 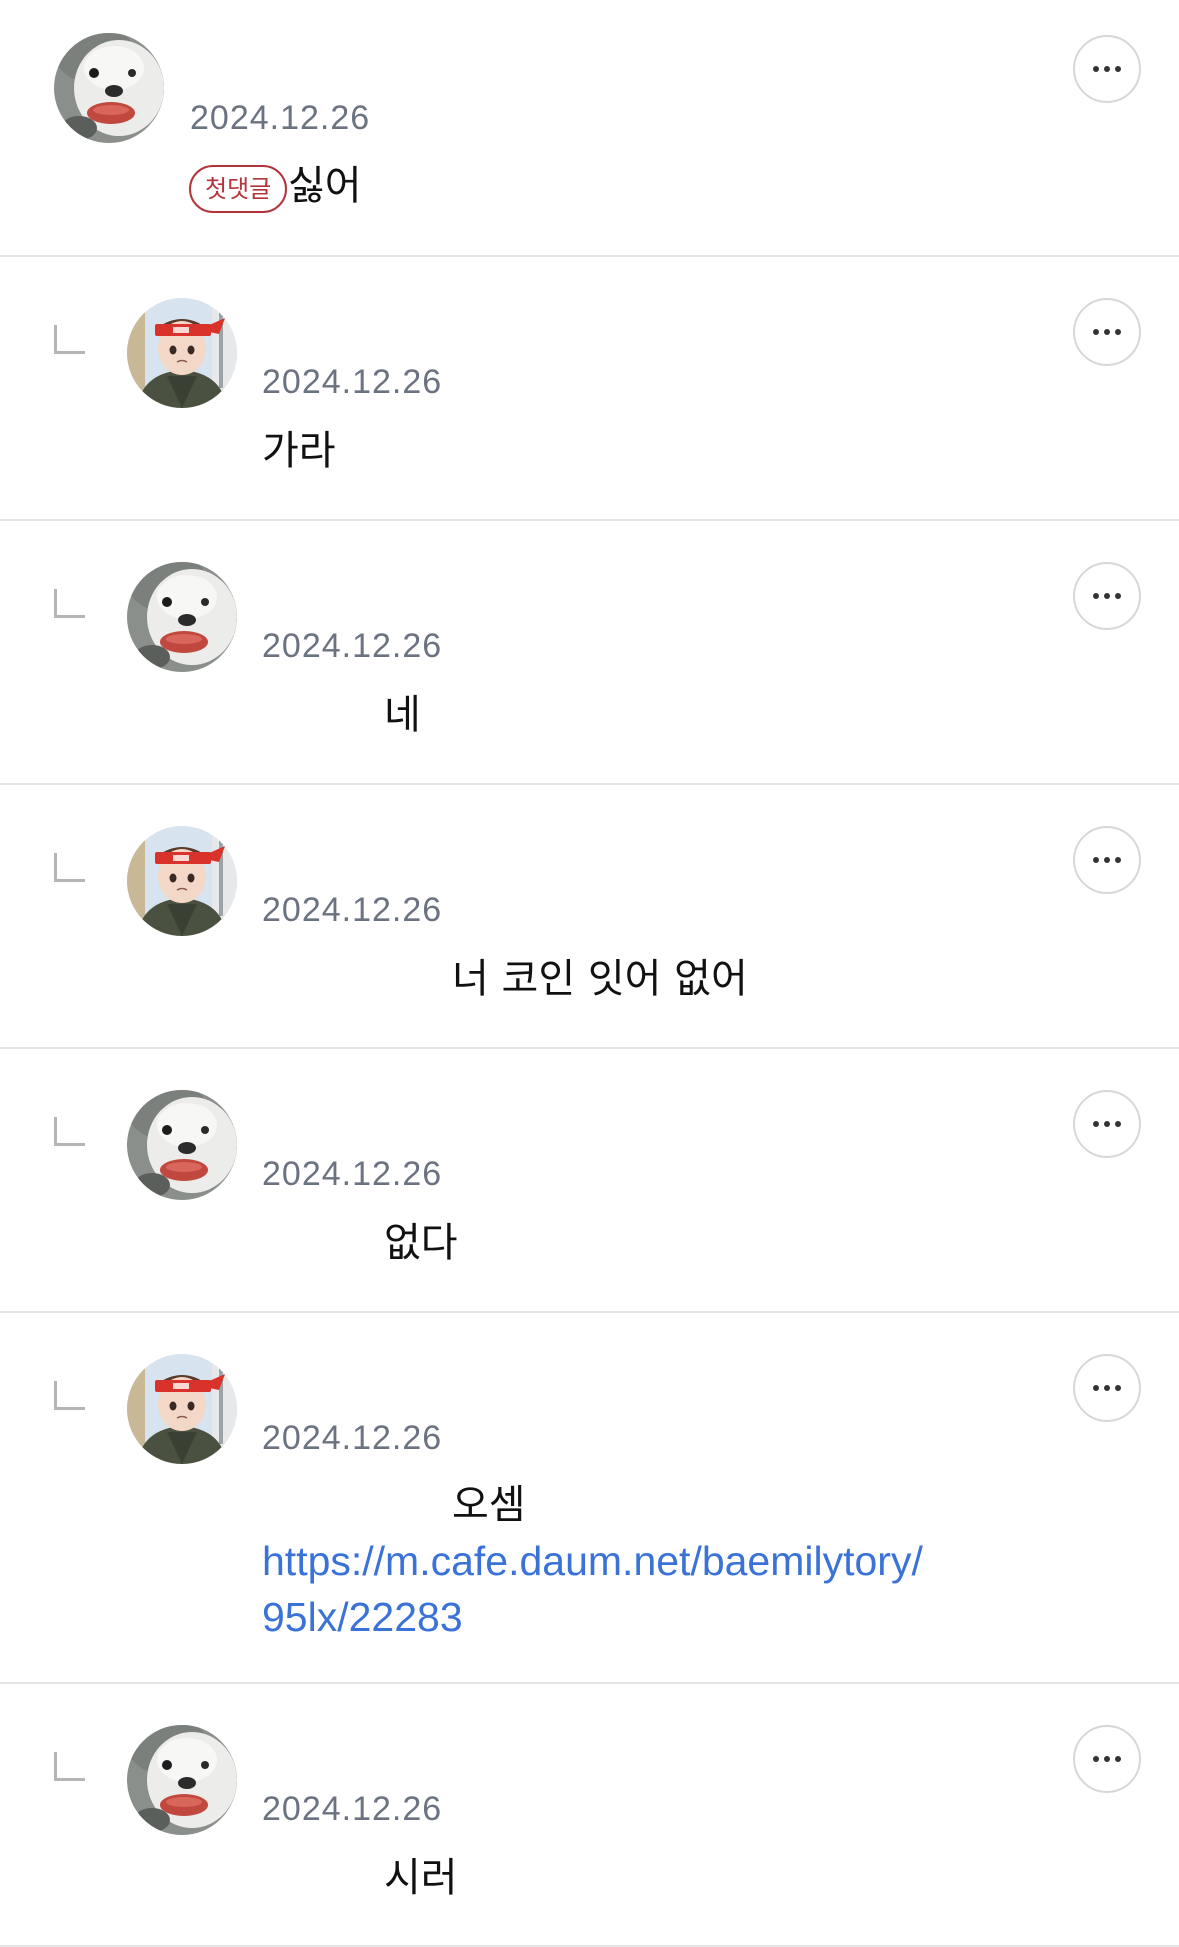 I want to click on comment-text: 네, so click(x=402, y=715).